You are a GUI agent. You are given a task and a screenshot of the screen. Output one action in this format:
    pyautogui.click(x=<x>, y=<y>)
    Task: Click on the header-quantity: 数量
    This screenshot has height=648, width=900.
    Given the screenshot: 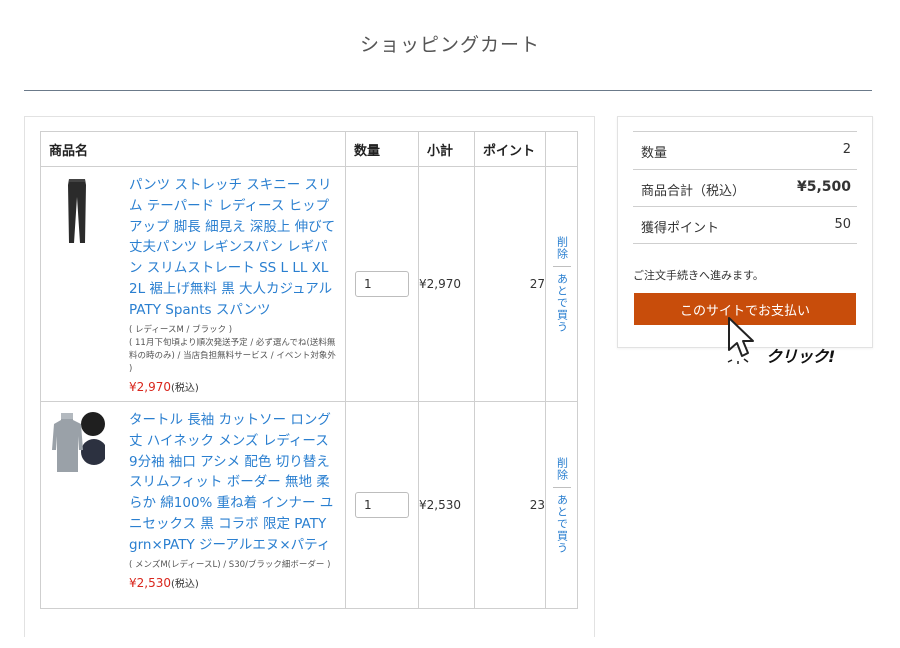 What is the action you would take?
    pyautogui.click(x=382, y=149)
    